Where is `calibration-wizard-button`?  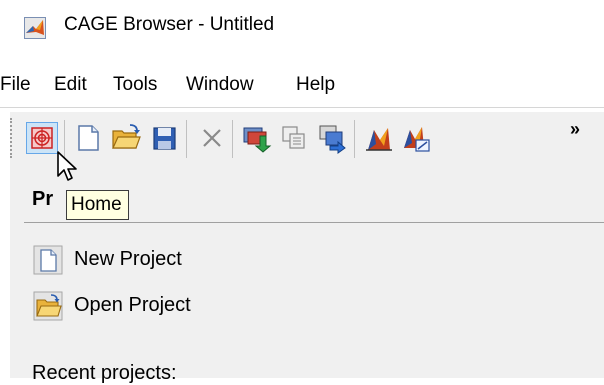 calibration-wizard-button is located at coordinates (378, 138).